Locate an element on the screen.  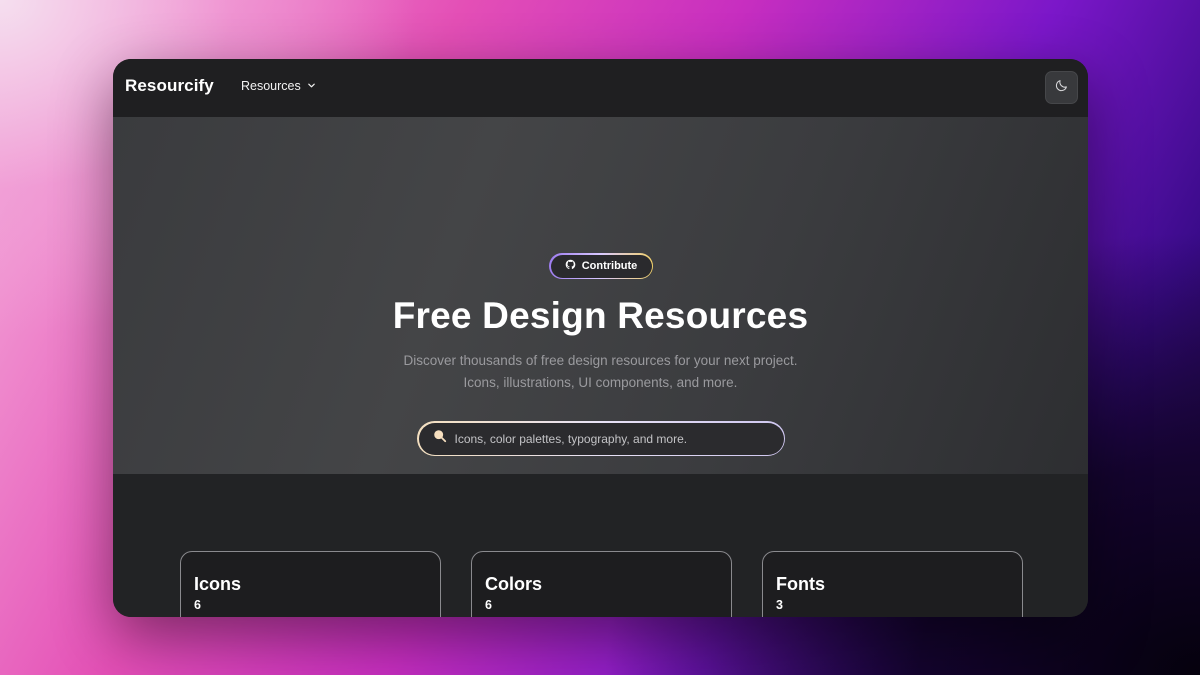
chevron-down-icon is located at coordinates (311, 86).